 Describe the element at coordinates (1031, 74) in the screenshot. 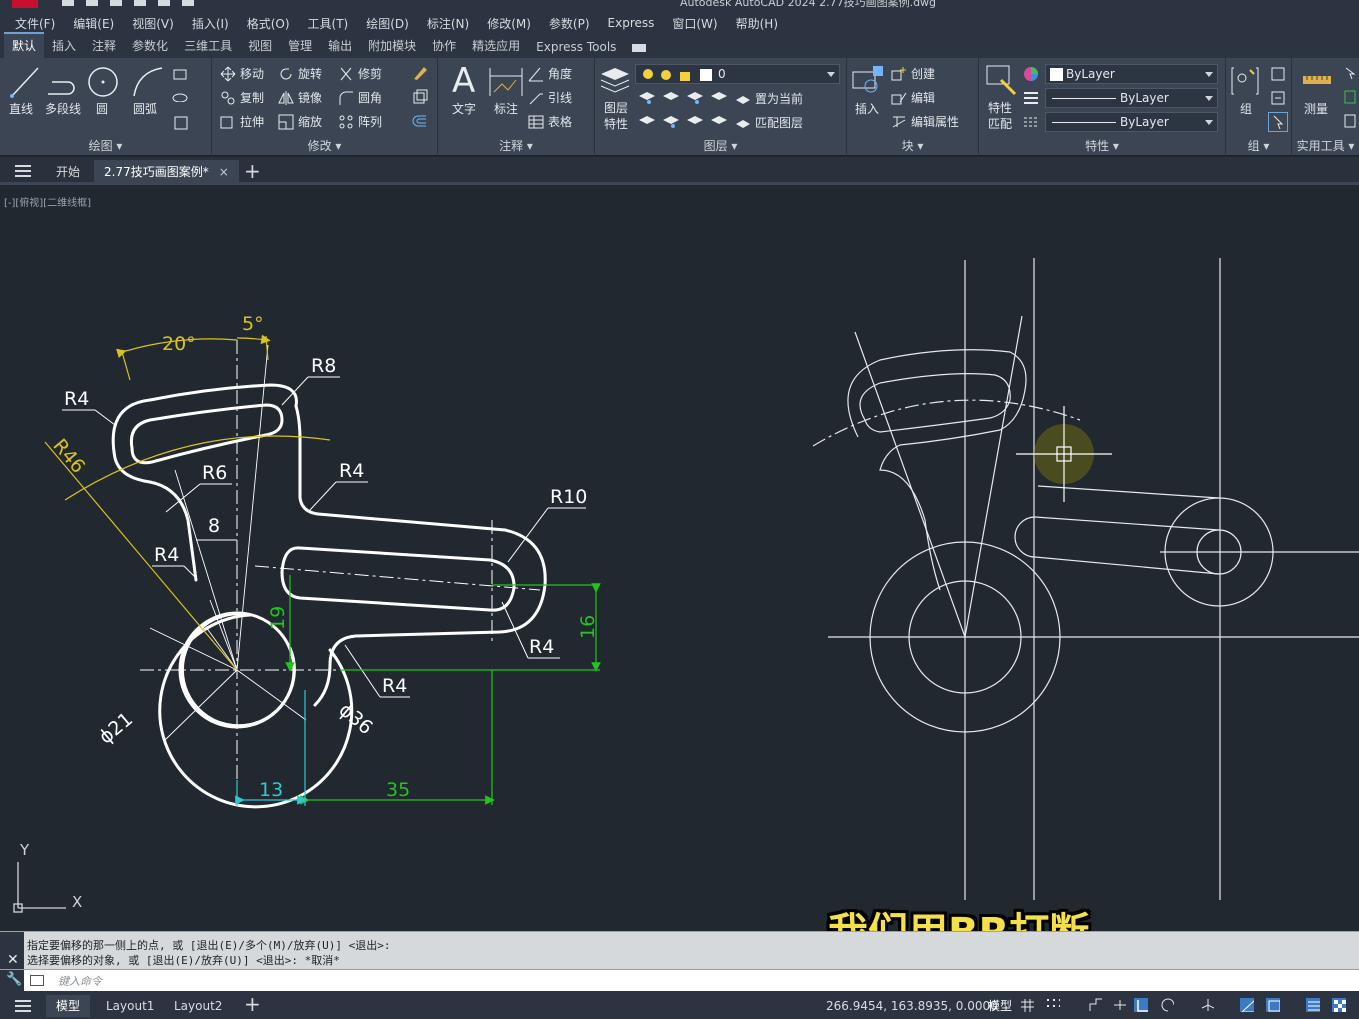

I see `color-wheel-icon` at that location.